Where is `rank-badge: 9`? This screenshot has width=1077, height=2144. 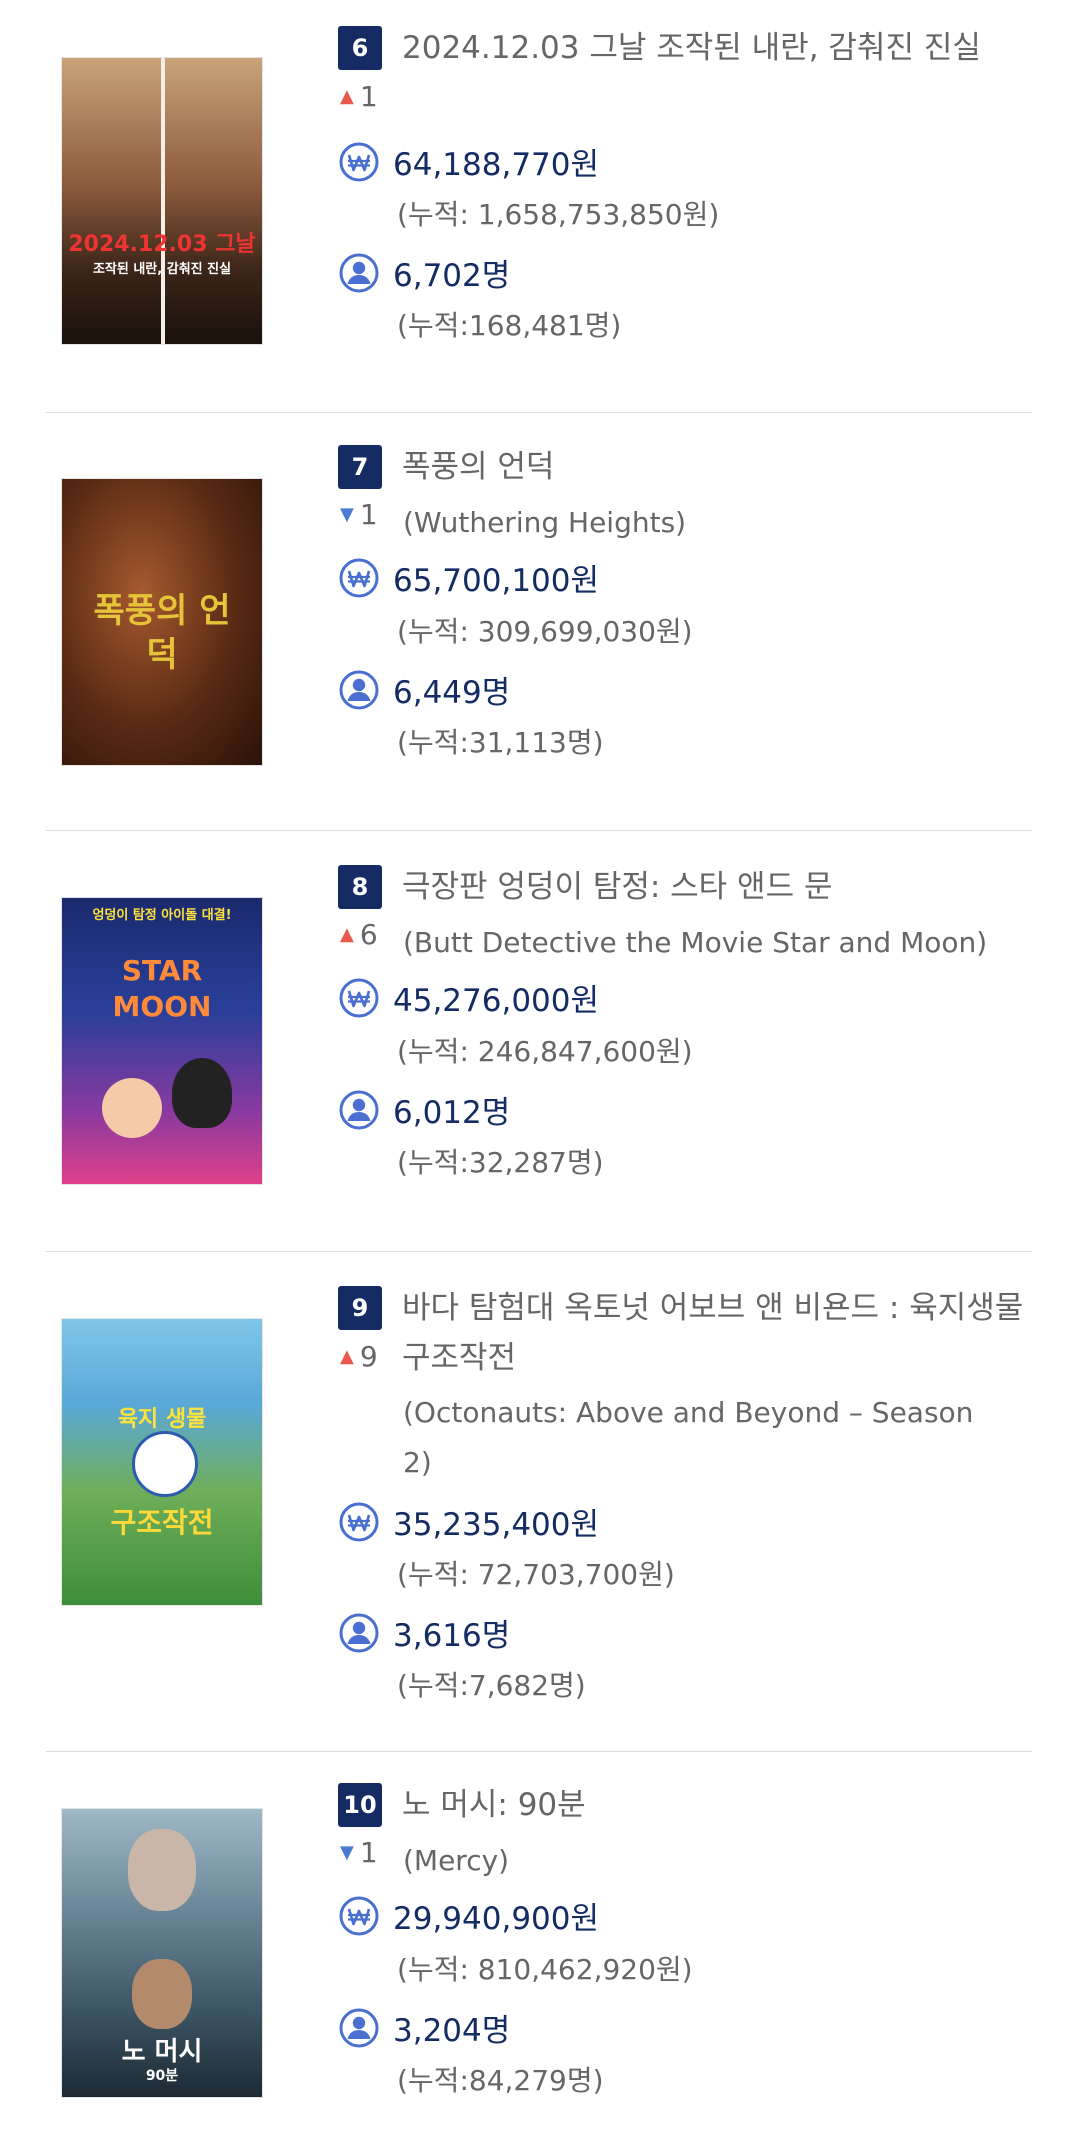
rank-badge: 9 is located at coordinates (360, 1308).